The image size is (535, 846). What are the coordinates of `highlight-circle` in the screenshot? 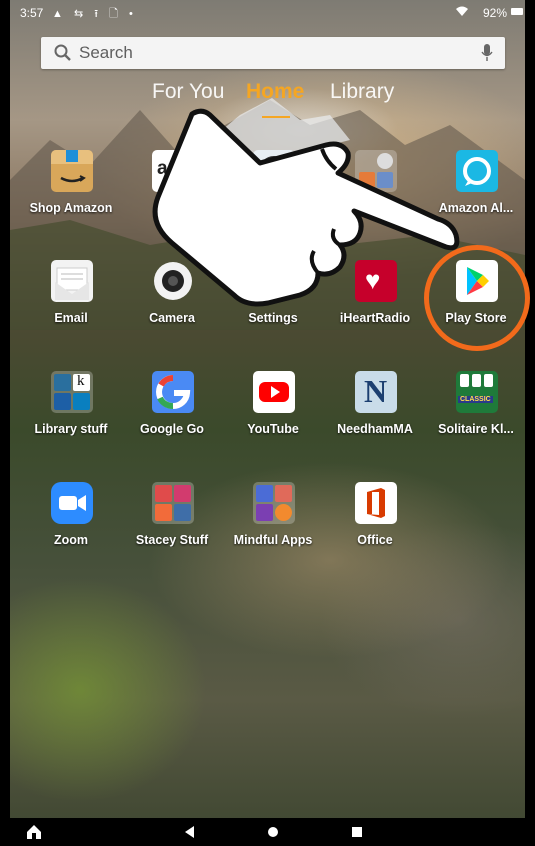 It's located at (477, 298).